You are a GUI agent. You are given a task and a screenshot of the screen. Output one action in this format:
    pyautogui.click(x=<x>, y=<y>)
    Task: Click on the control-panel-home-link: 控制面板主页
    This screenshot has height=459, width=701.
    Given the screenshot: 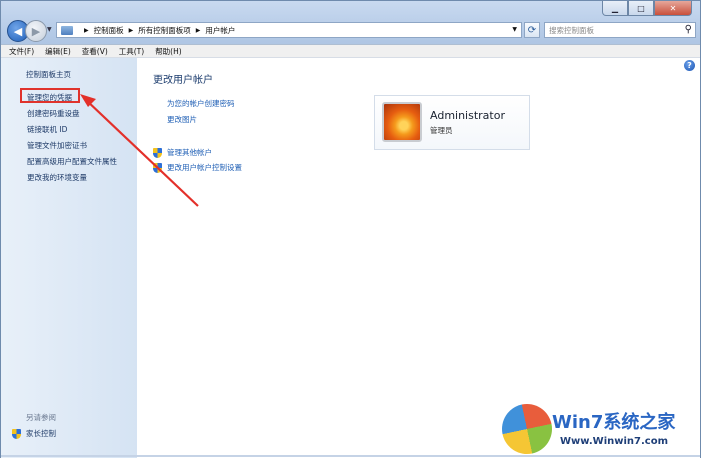 What is the action you would take?
    pyautogui.click(x=48, y=74)
    